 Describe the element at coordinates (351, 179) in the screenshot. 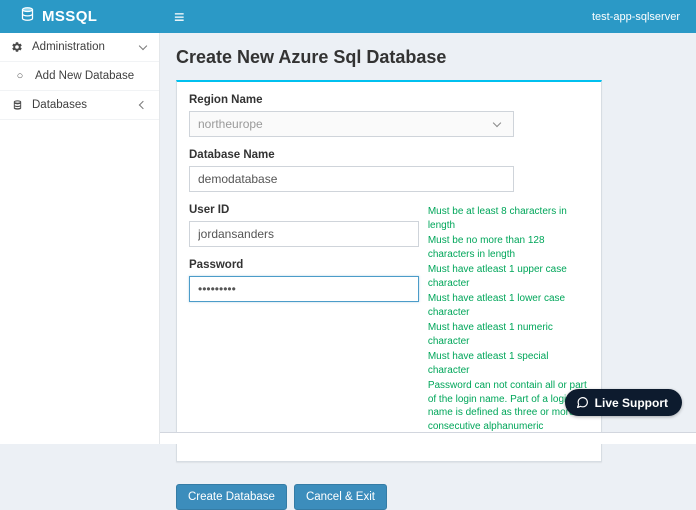

I see `database-name-input` at that location.